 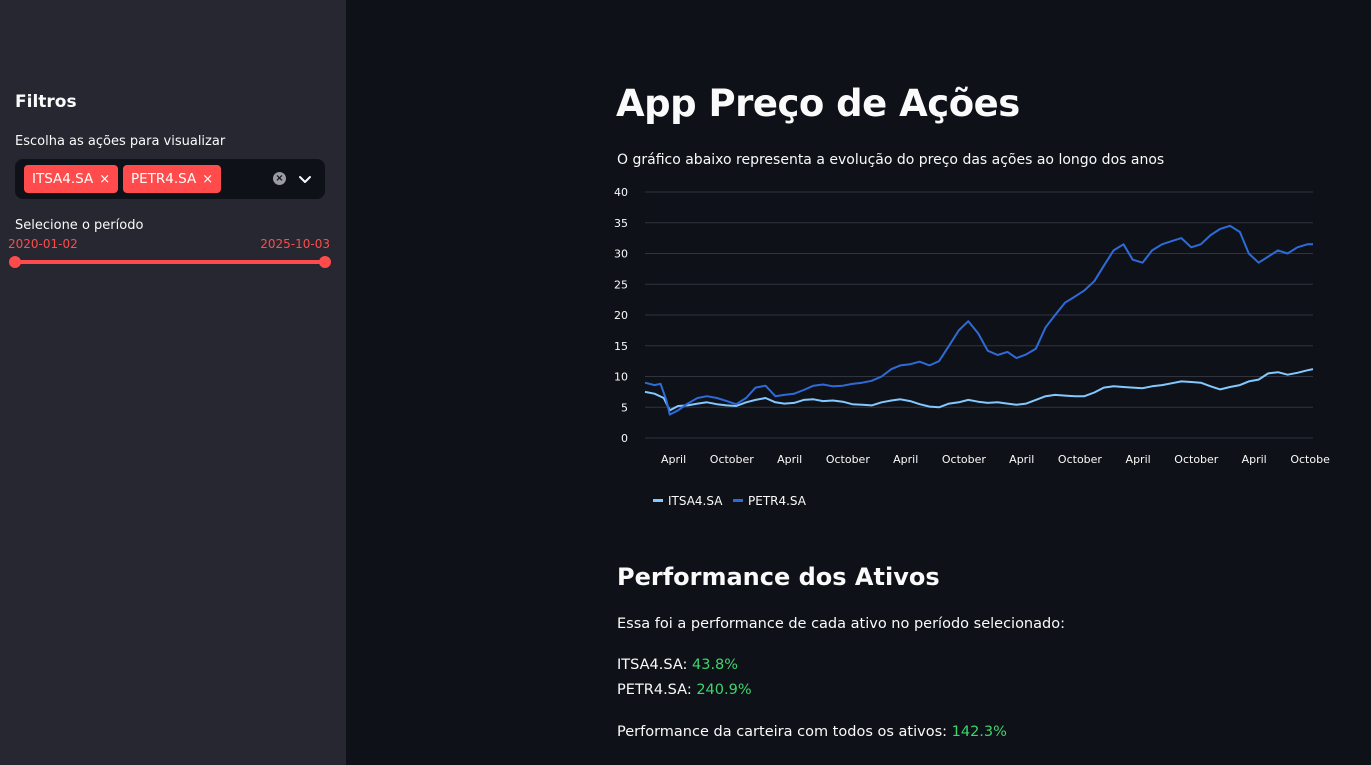 What do you see at coordinates (979, 320) in the screenshot?
I see `chart-series` at bounding box center [979, 320].